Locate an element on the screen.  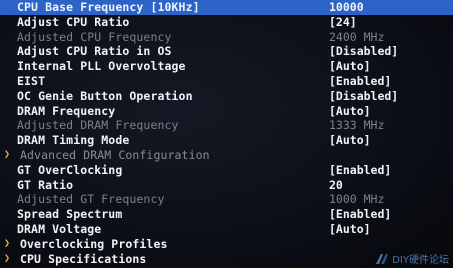
setting-row-dram-frequency: DRAM Frequency [Auto] is located at coordinates (226, 111).